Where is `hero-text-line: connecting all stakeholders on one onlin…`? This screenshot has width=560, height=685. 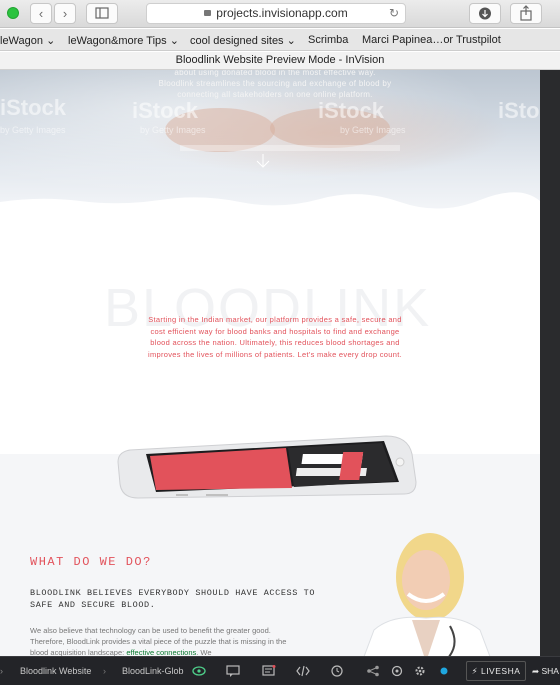
hero-text-line: connecting all stakeholders on one onlin… is located at coordinates (275, 94).